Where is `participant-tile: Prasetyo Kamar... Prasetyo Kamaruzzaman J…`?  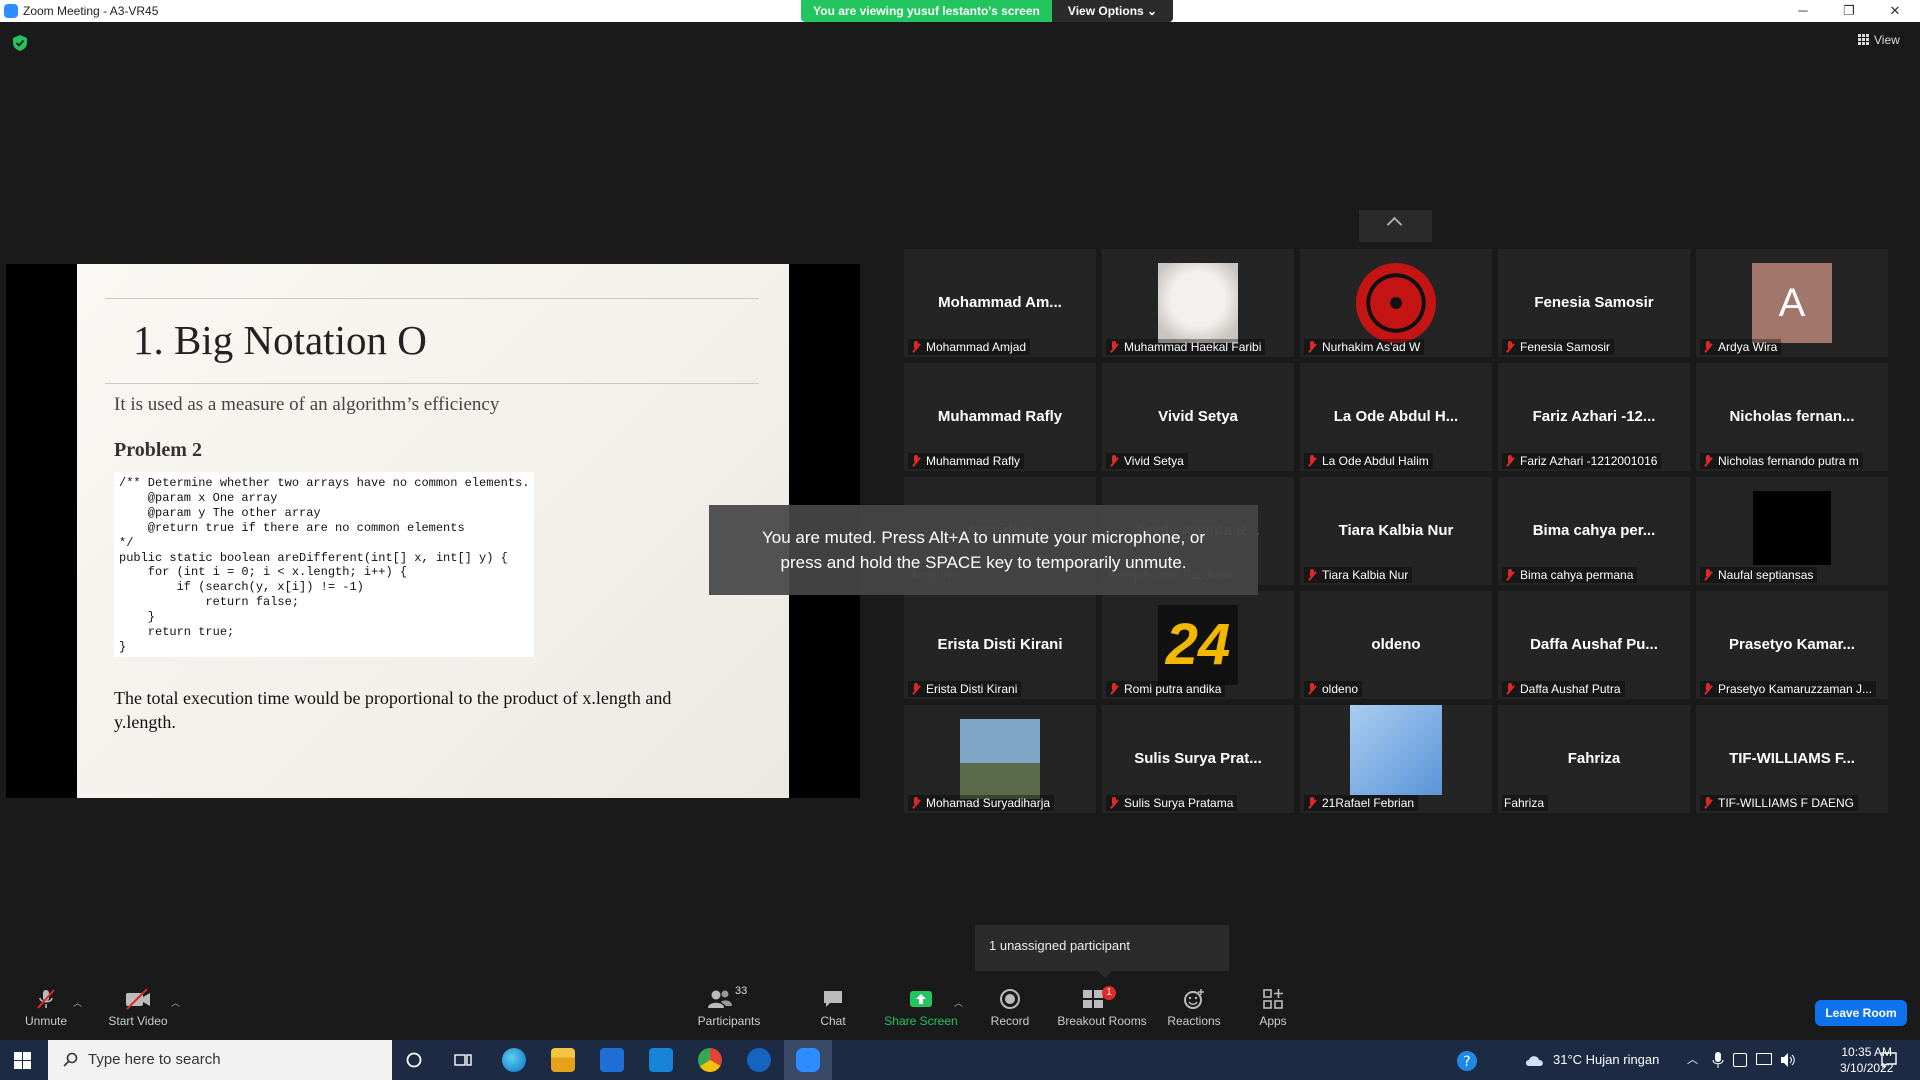
participant-tile: Prasetyo Kamar... Prasetyo Kamaruzzaman J… is located at coordinates (1792, 645).